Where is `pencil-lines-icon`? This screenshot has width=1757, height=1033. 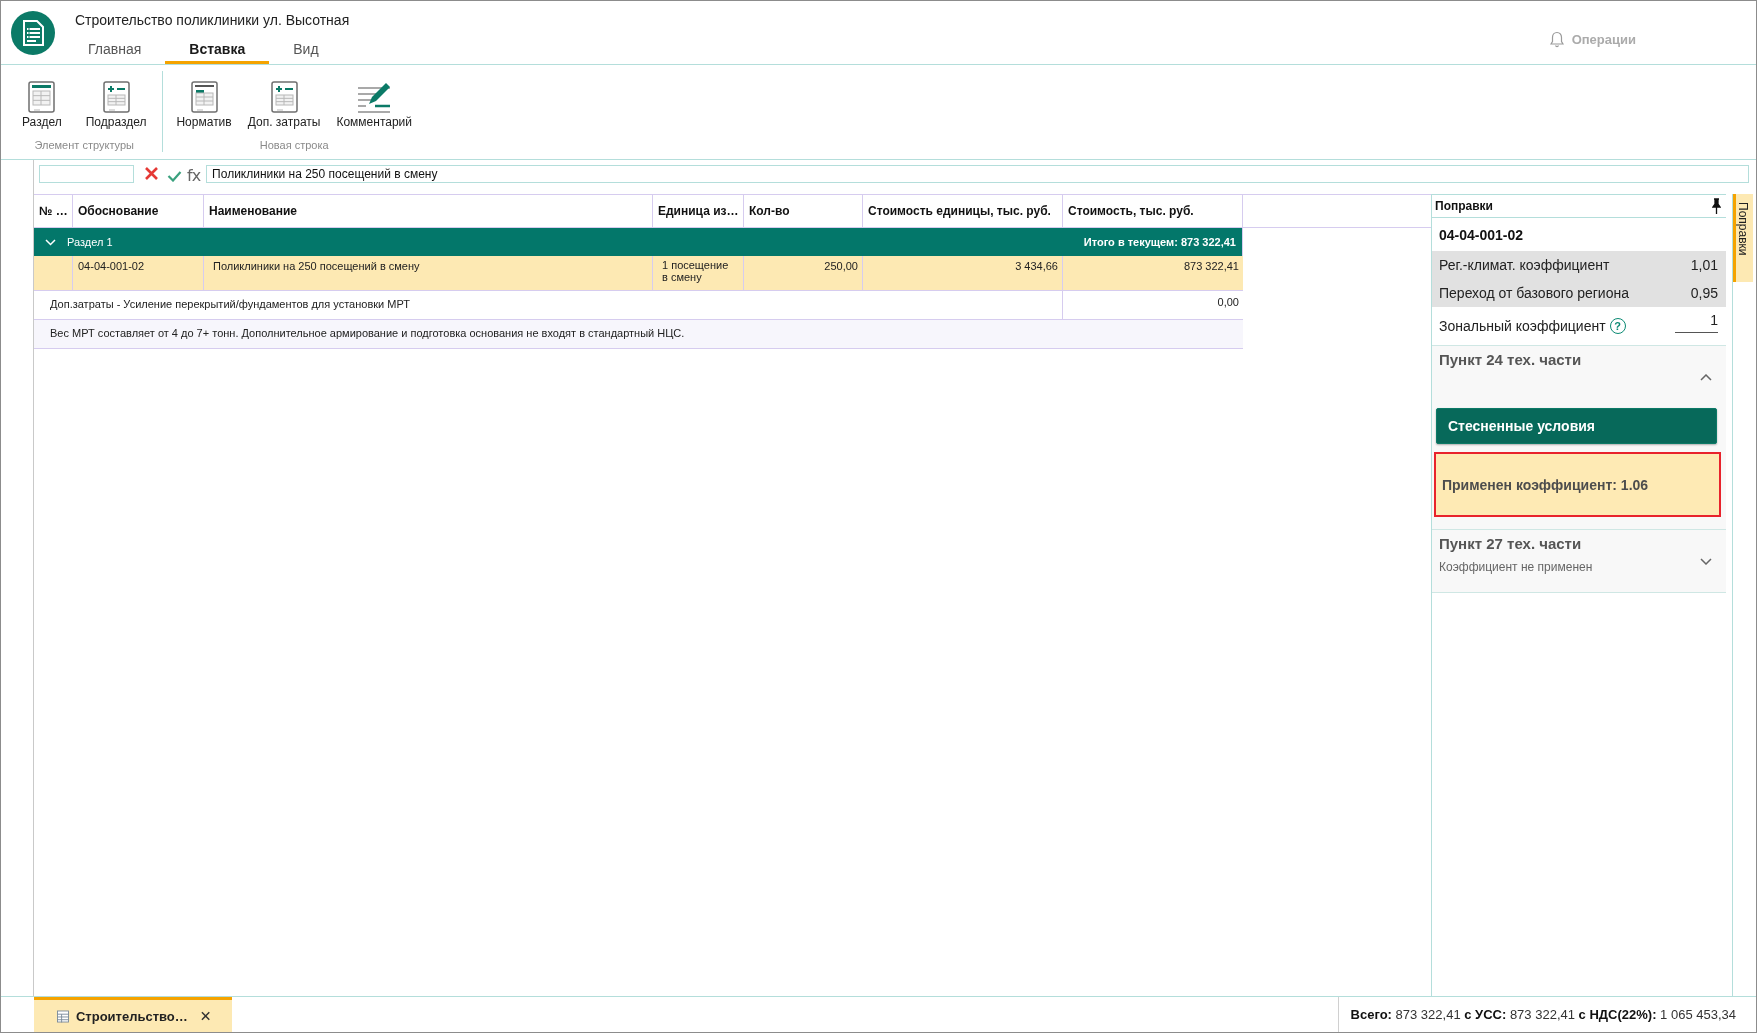
pencil-lines-icon is located at coordinates (374, 97).